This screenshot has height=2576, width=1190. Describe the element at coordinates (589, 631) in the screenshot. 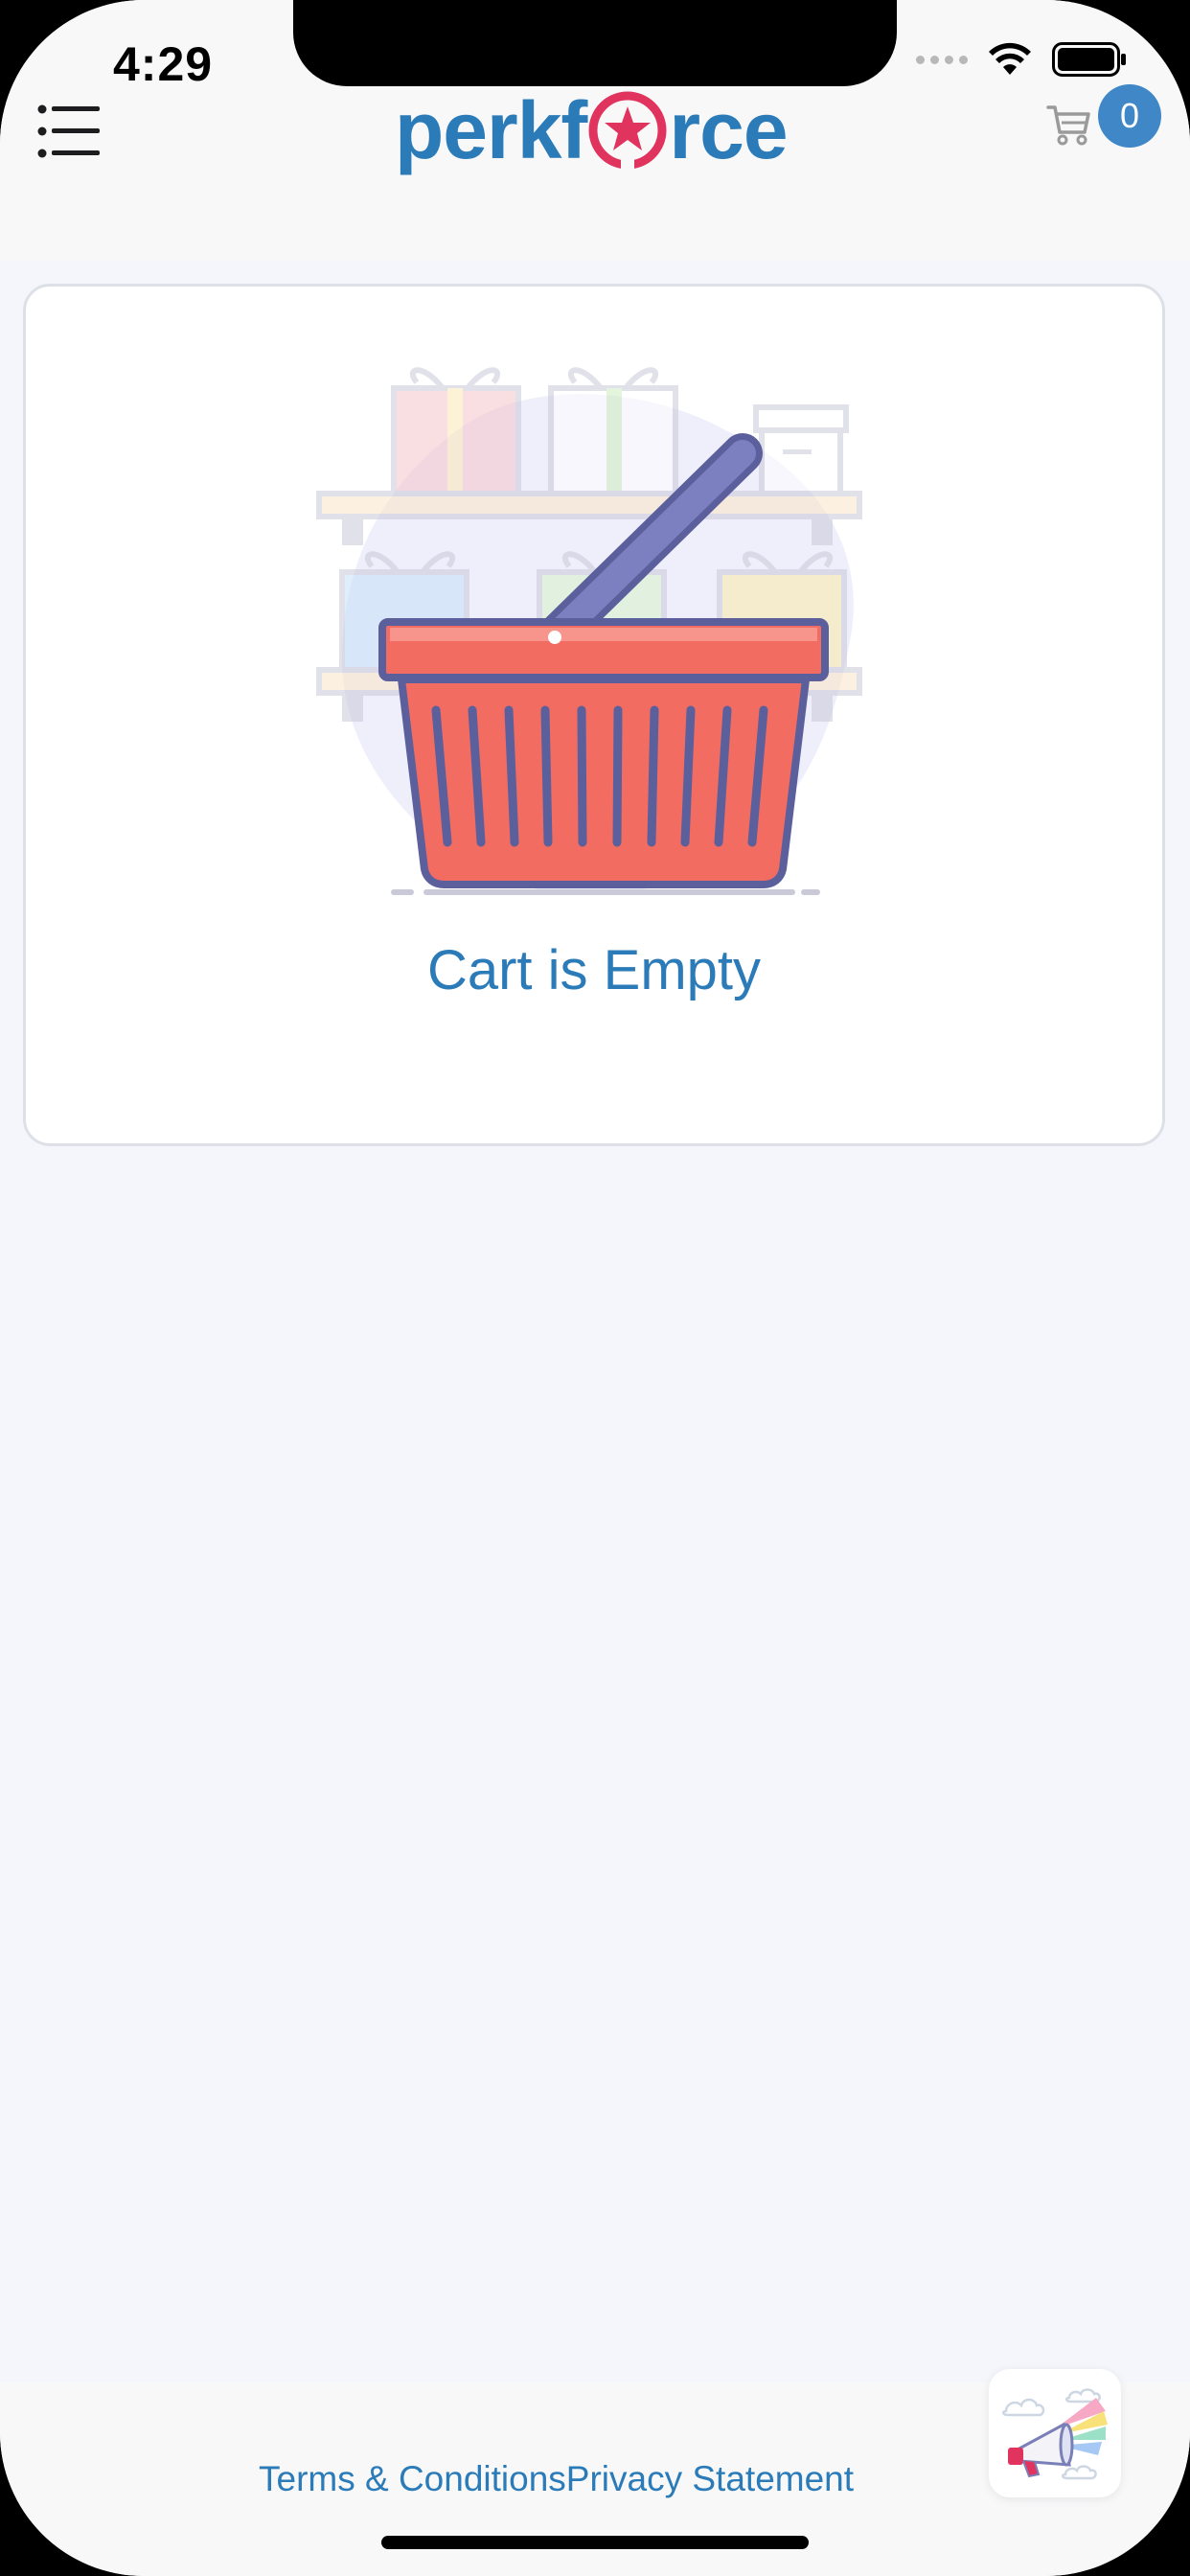

I see `empty-basket-illustration` at that location.